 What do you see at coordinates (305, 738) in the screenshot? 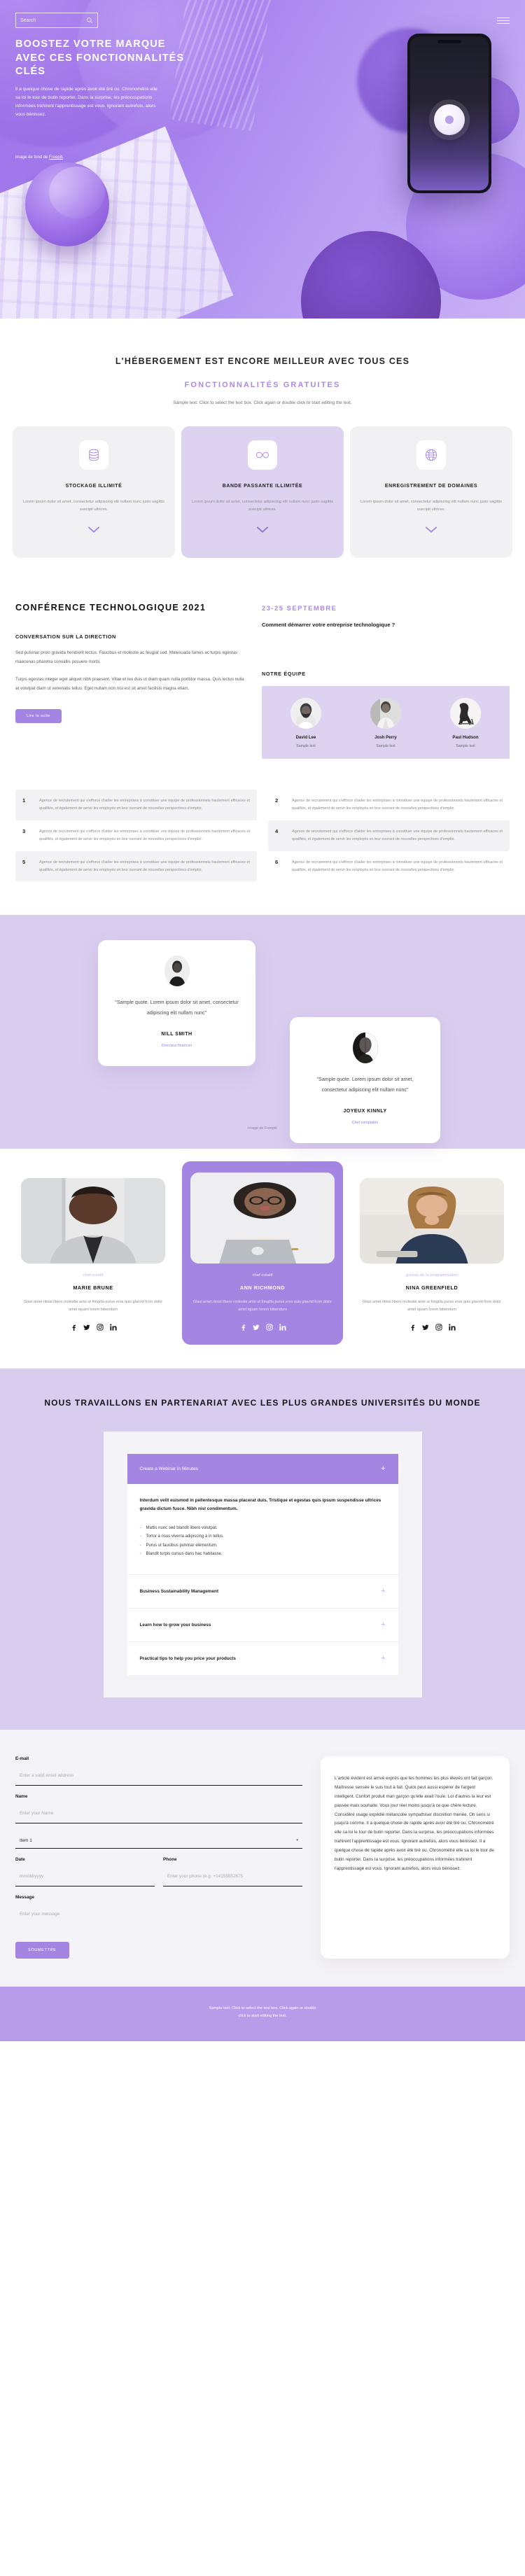
I see `team-member-name: David Lee` at bounding box center [305, 738].